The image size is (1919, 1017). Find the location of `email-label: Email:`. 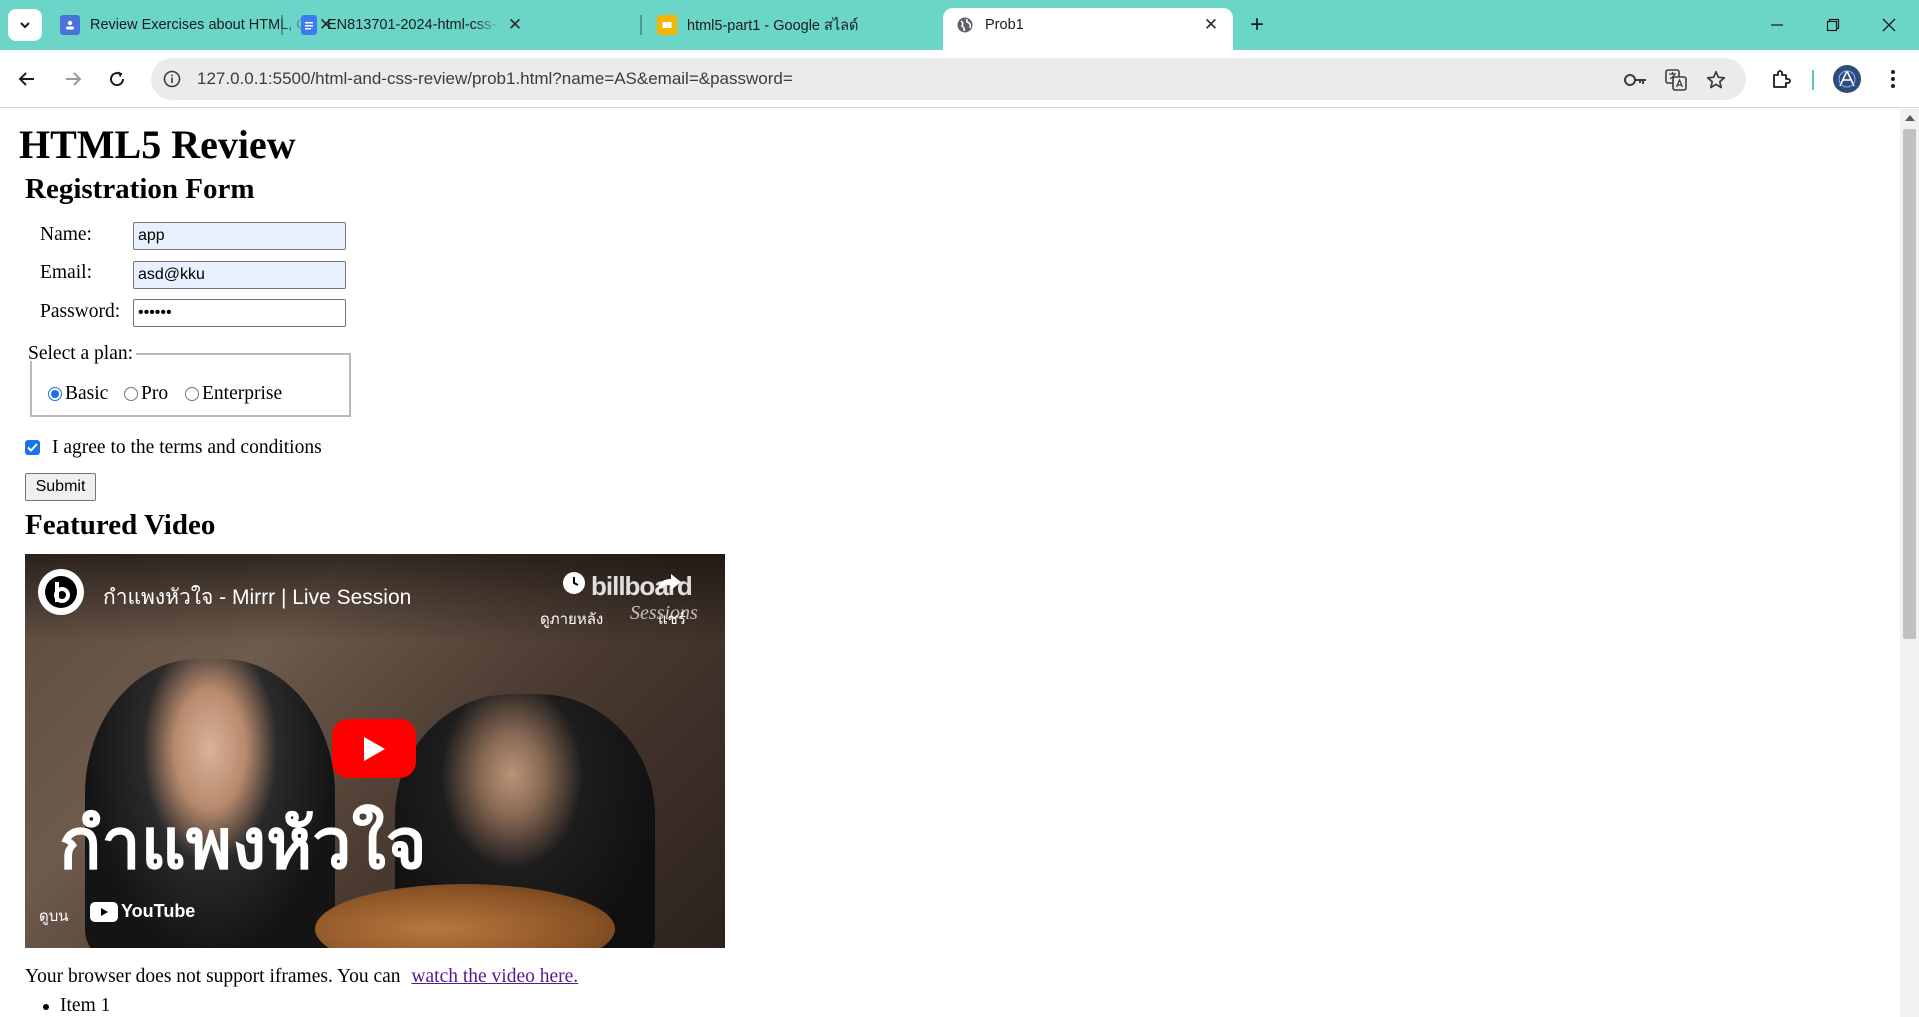

email-label: Email: is located at coordinates (66, 272).